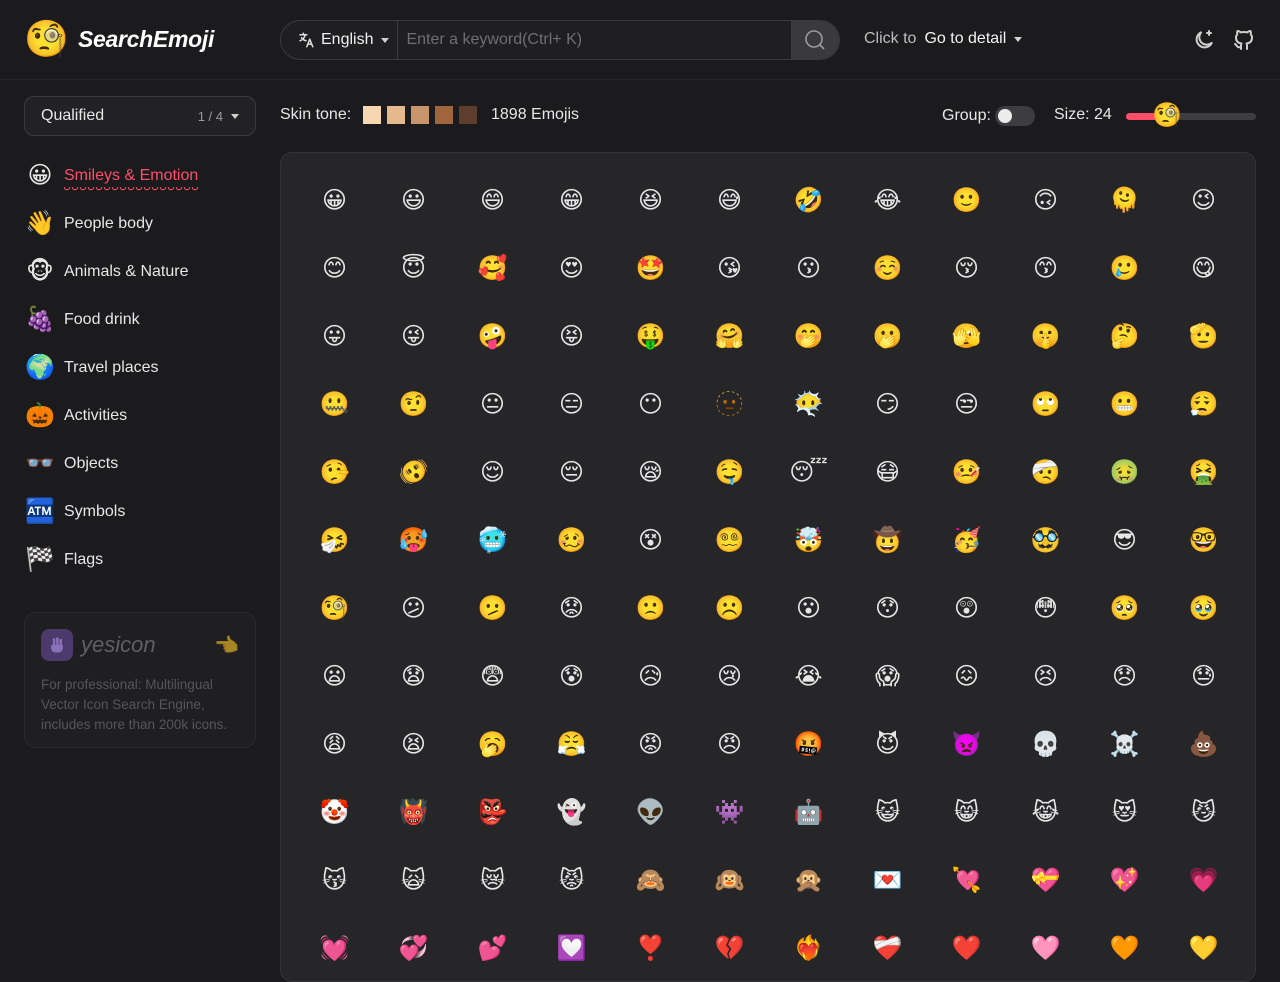 This screenshot has height=982, width=1280. I want to click on emoji-cell: 💟, so click(571, 948).